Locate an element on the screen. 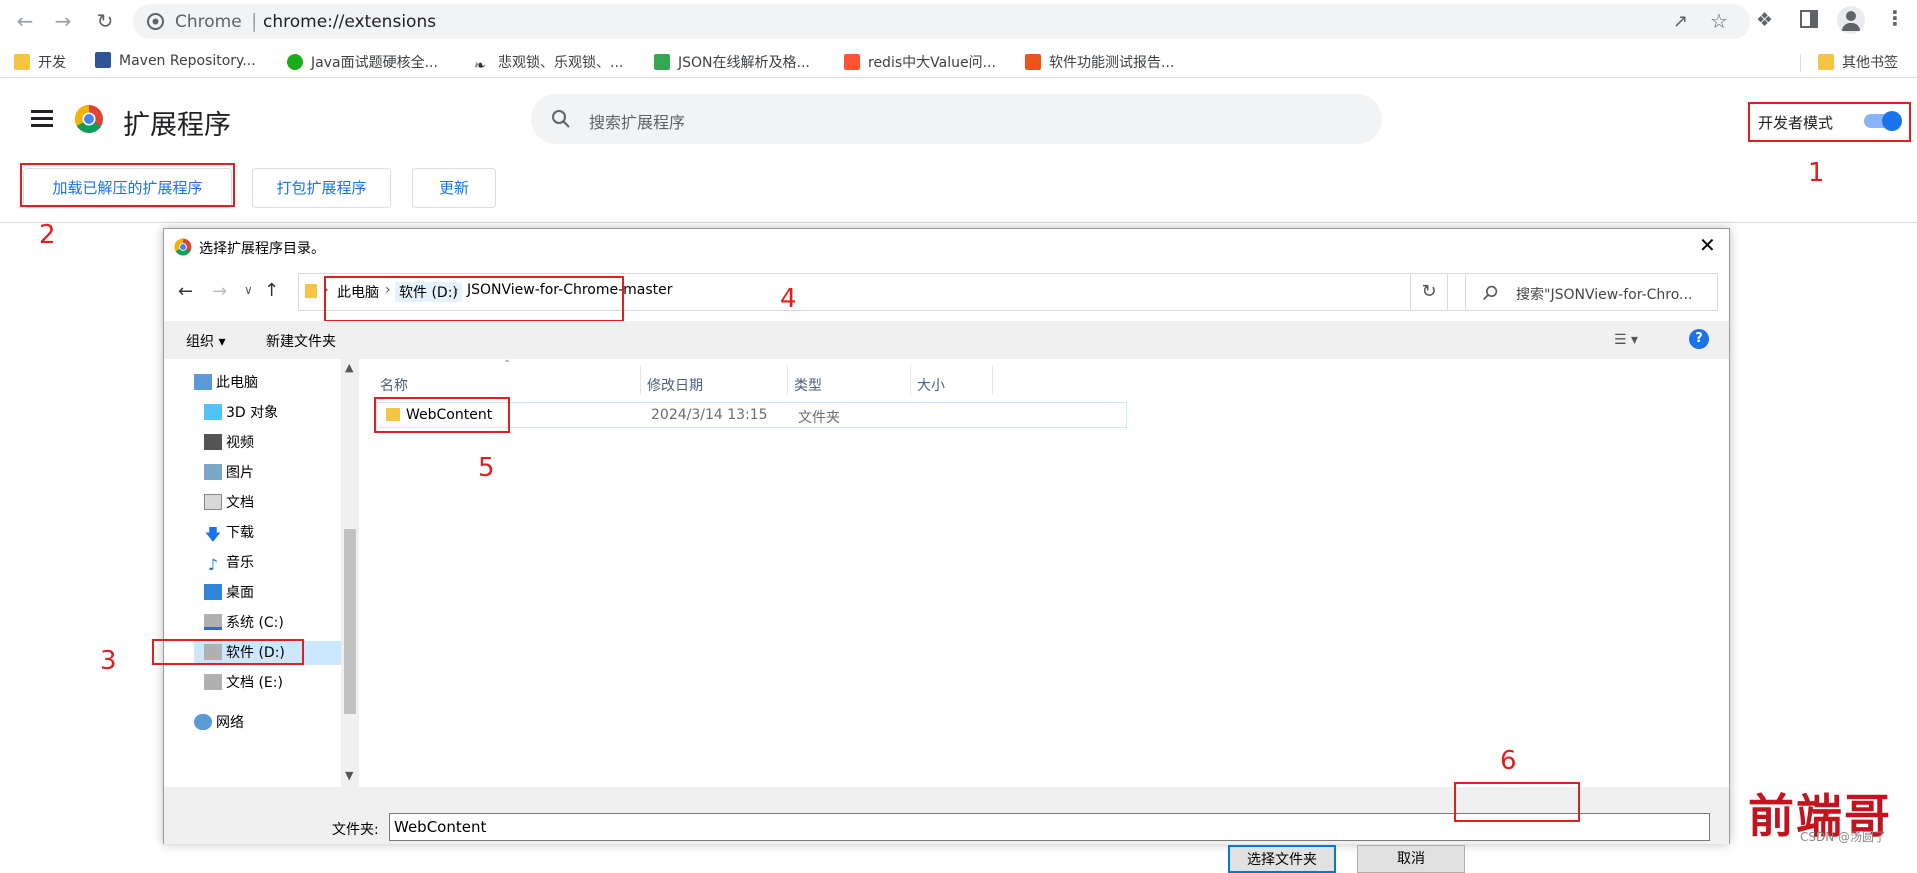  nav-item: 3D 对象 is located at coordinates (241, 413).